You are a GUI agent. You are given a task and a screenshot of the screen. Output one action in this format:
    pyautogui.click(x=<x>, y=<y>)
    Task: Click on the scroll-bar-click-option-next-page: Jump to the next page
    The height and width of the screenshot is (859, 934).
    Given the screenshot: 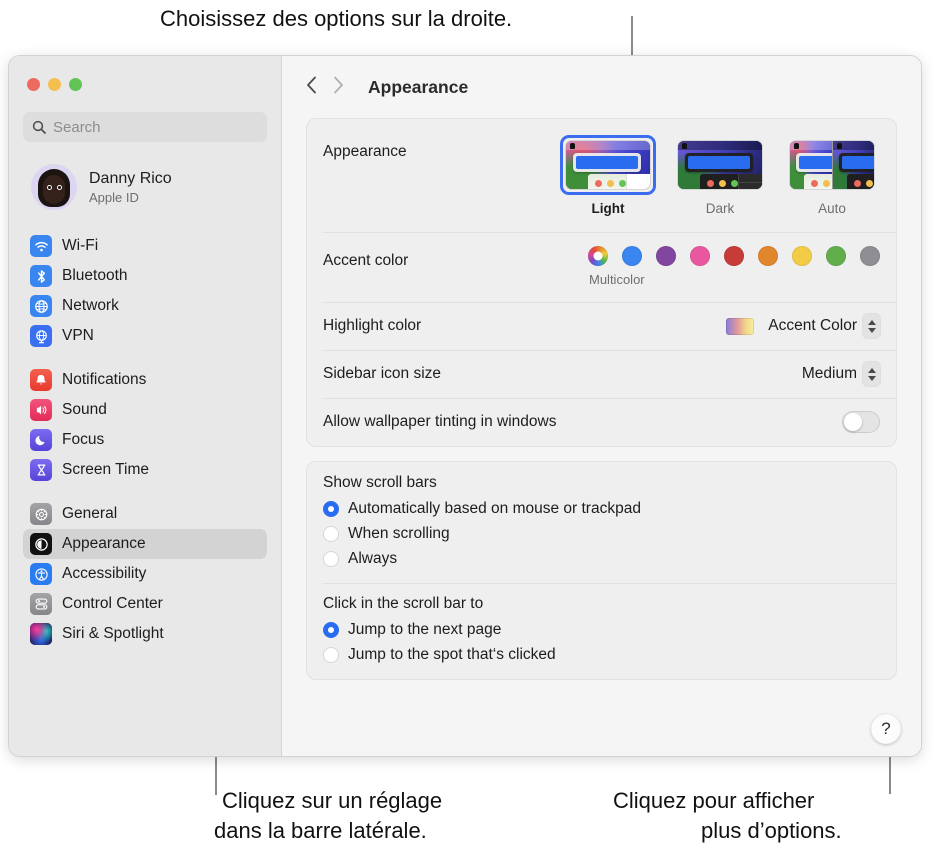 What is the action you would take?
    pyautogui.click(x=601, y=629)
    